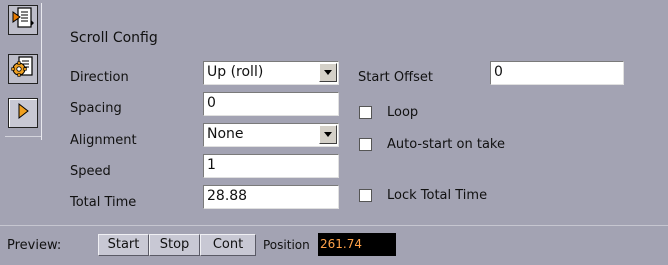  I want to click on direction-select-value: Up (roll), so click(235, 72).